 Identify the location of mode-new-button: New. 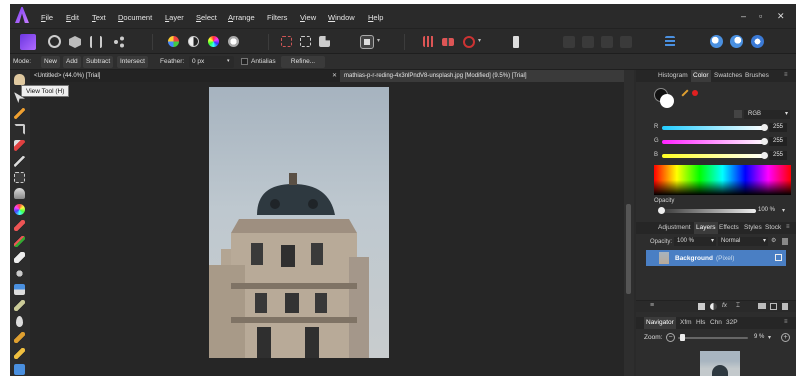
(51, 62).